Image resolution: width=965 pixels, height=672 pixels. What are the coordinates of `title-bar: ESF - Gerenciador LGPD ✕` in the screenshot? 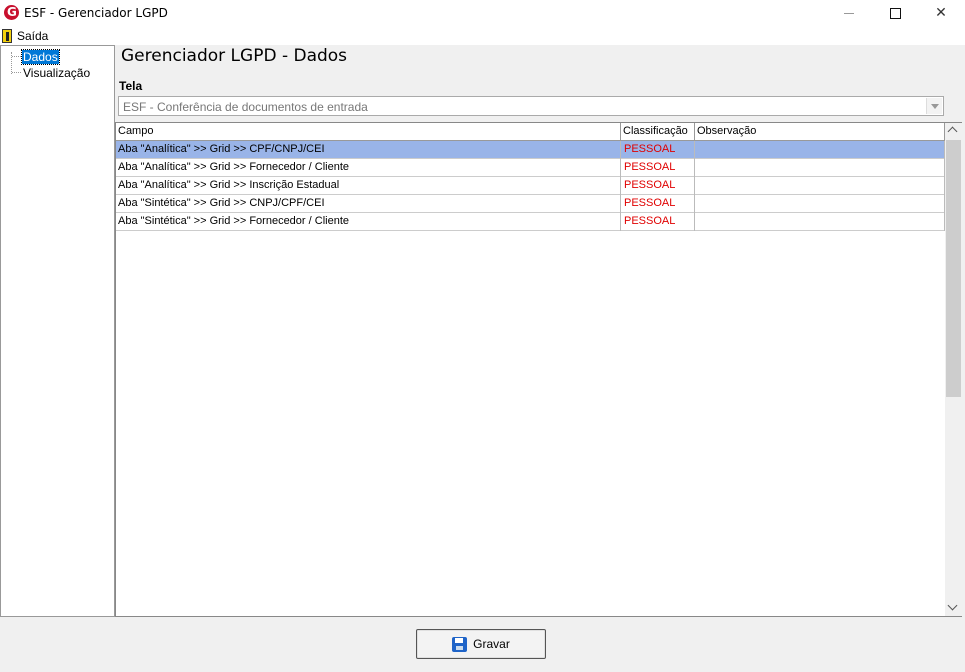 It's located at (482, 13).